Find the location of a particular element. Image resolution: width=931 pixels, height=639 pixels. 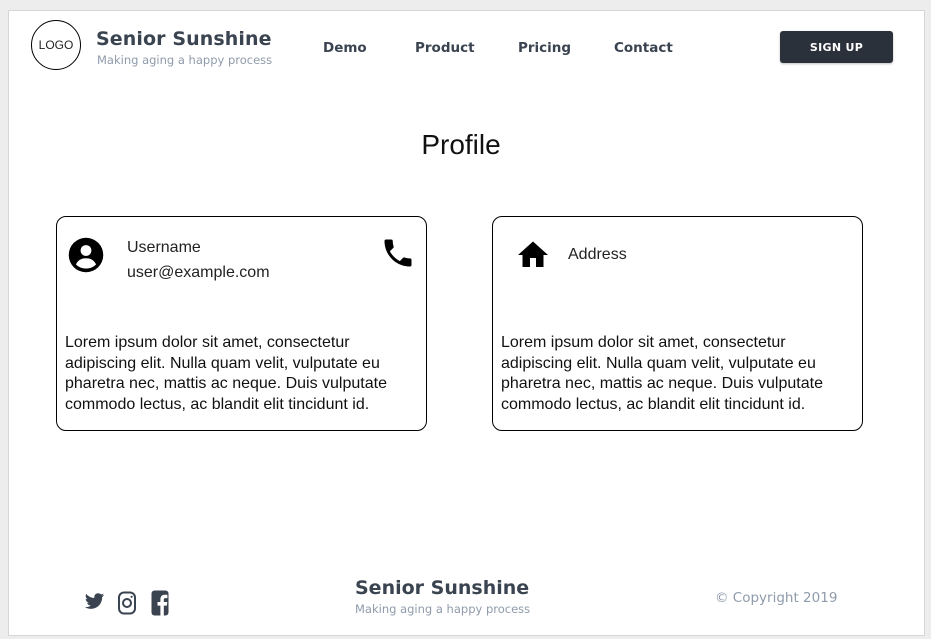

sign-up-button: SIGN UP is located at coordinates (836, 47).